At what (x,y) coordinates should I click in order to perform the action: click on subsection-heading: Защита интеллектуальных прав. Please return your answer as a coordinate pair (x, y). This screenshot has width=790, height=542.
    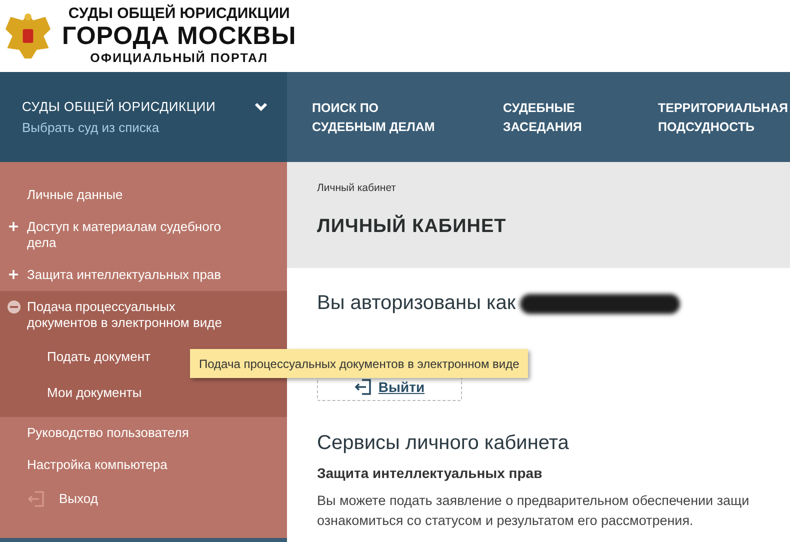
    Looking at the image, I should click on (430, 473).